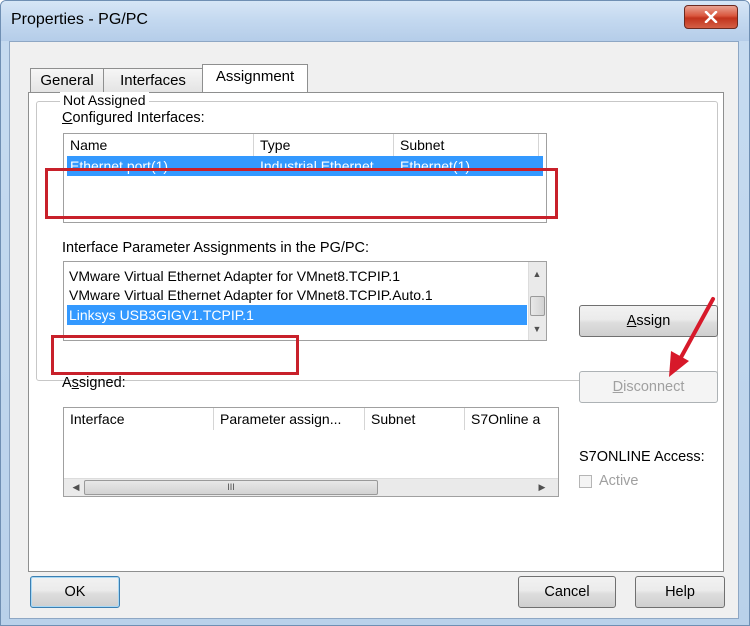  I want to click on configured-interfaces-label: Configured Interfaces:, so click(133, 118).